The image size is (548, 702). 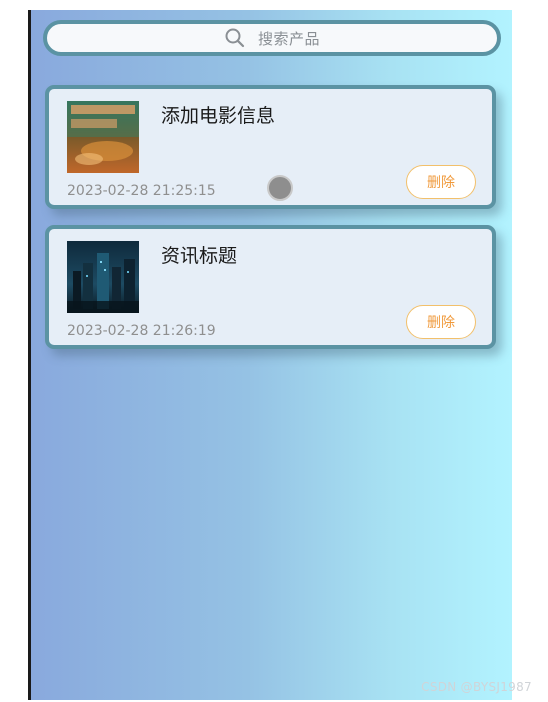 What do you see at coordinates (280, 188) in the screenshot?
I see `touch-indicator` at bounding box center [280, 188].